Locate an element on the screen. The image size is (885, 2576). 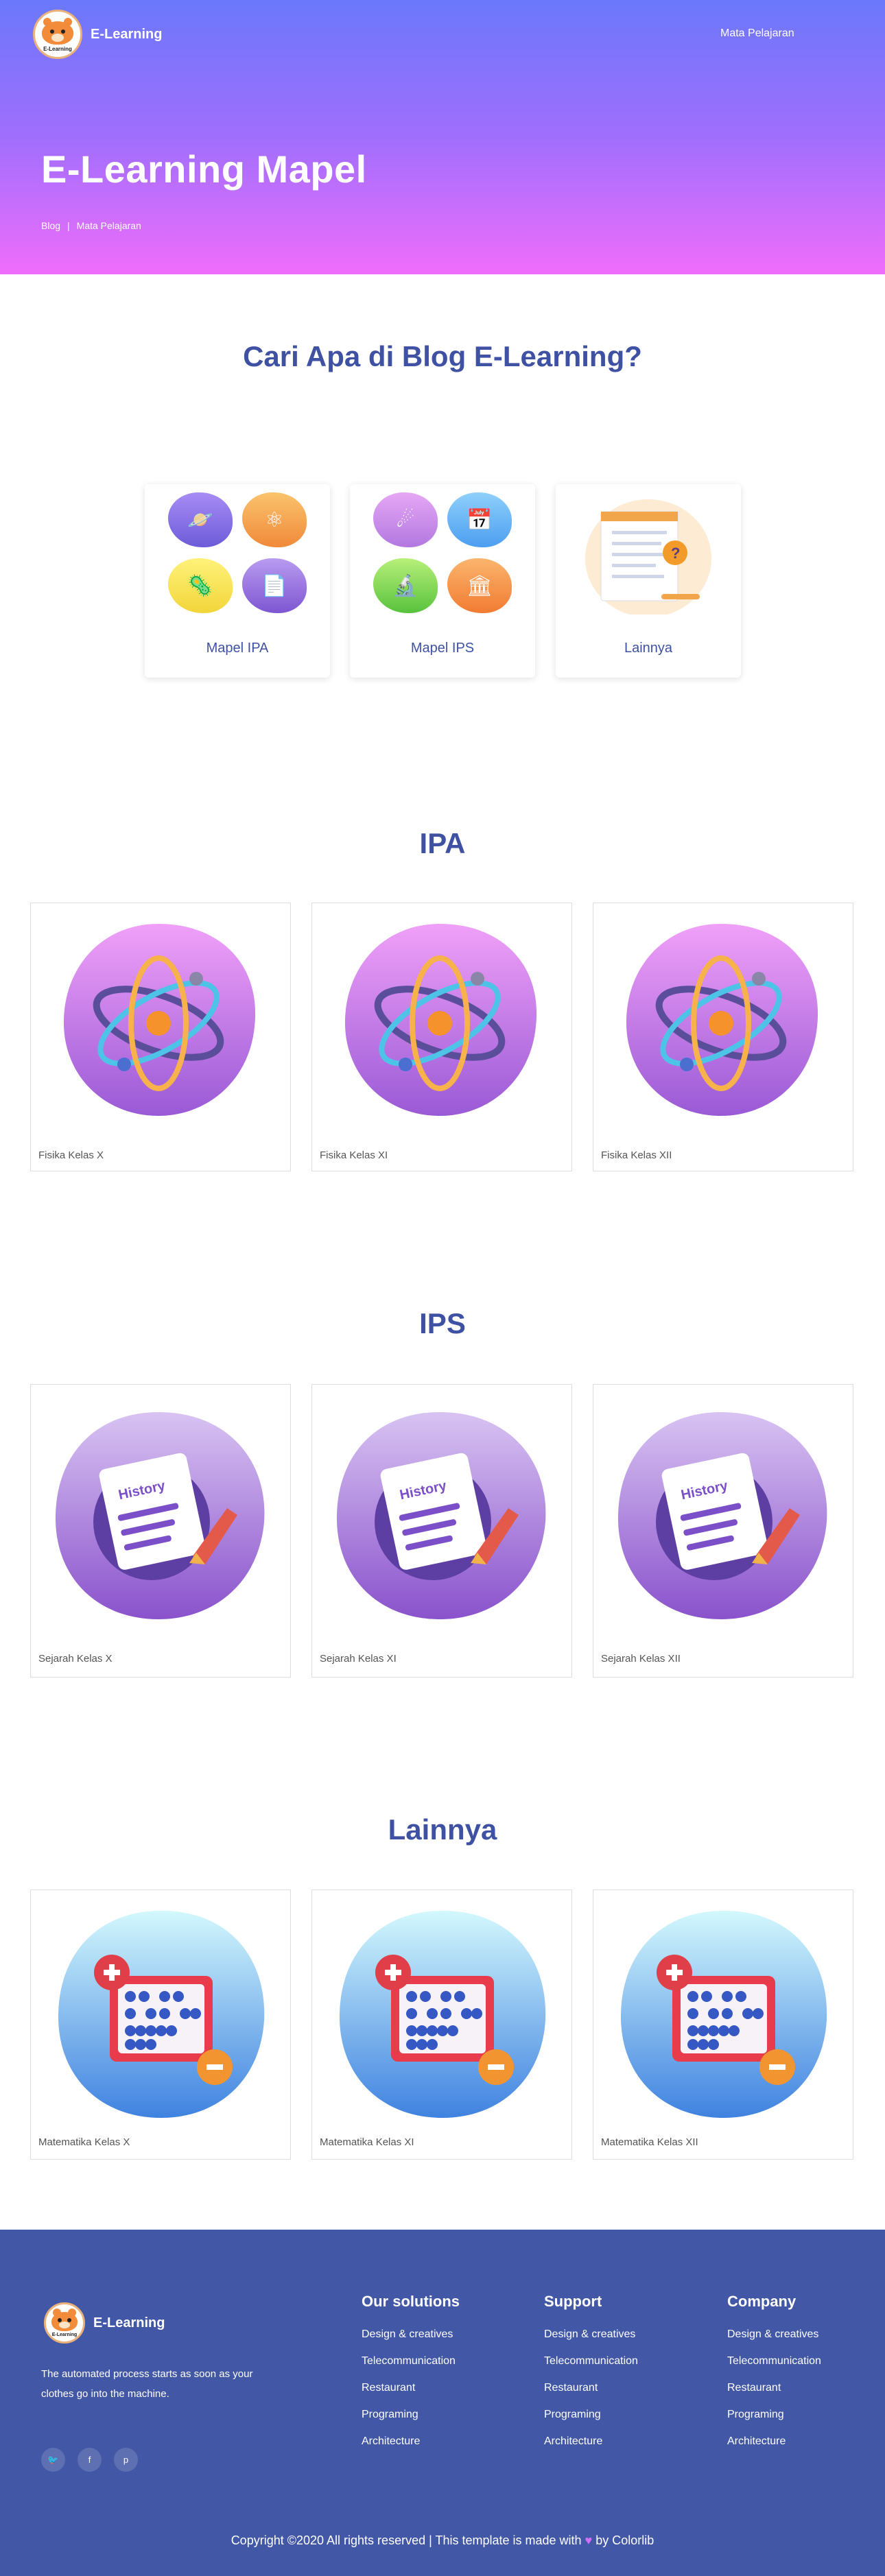
breadcrumb-home: Blog is located at coordinates (50, 225).